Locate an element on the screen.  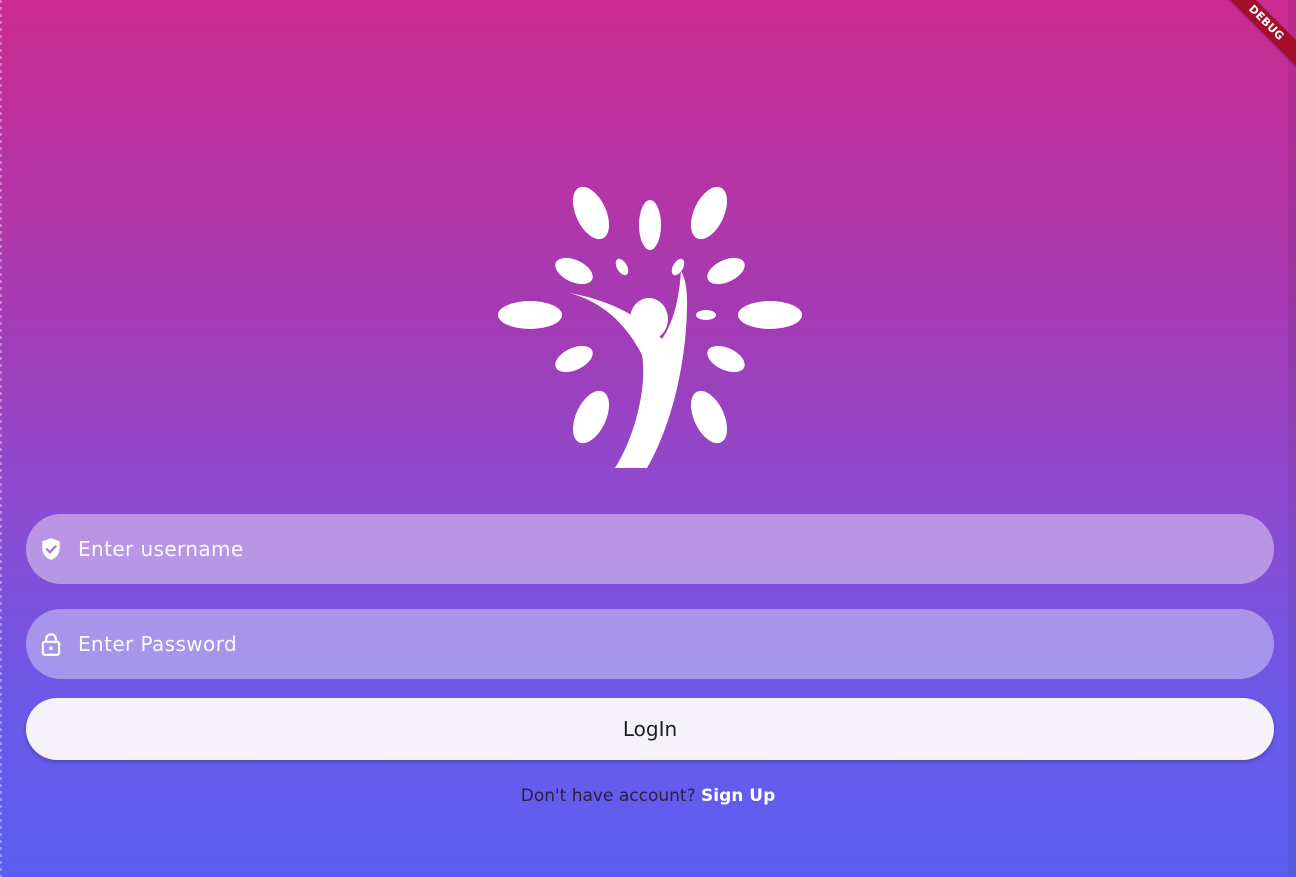
signup-link: Sign Up is located at coordinates (738, 796).